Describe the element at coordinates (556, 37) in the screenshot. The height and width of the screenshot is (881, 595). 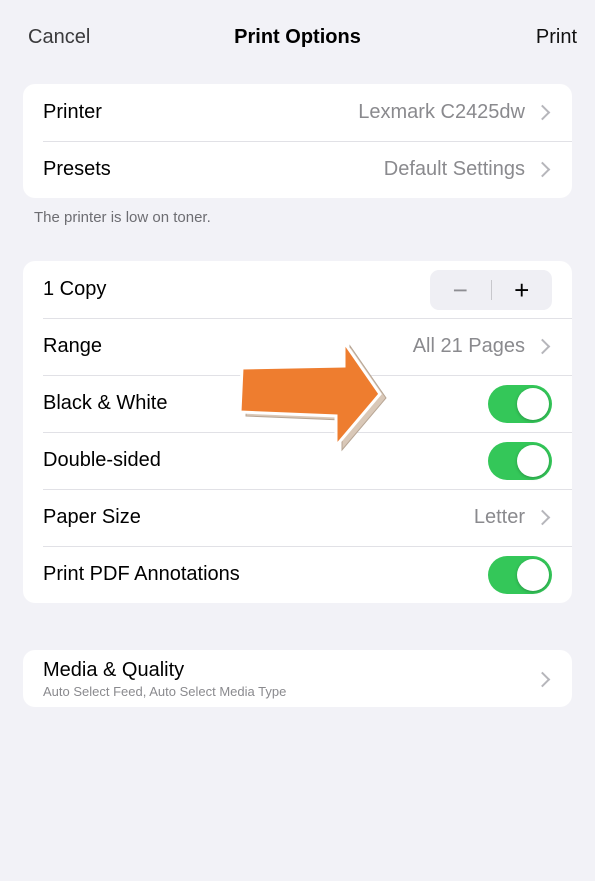
I see `print-button: Print` at that location.